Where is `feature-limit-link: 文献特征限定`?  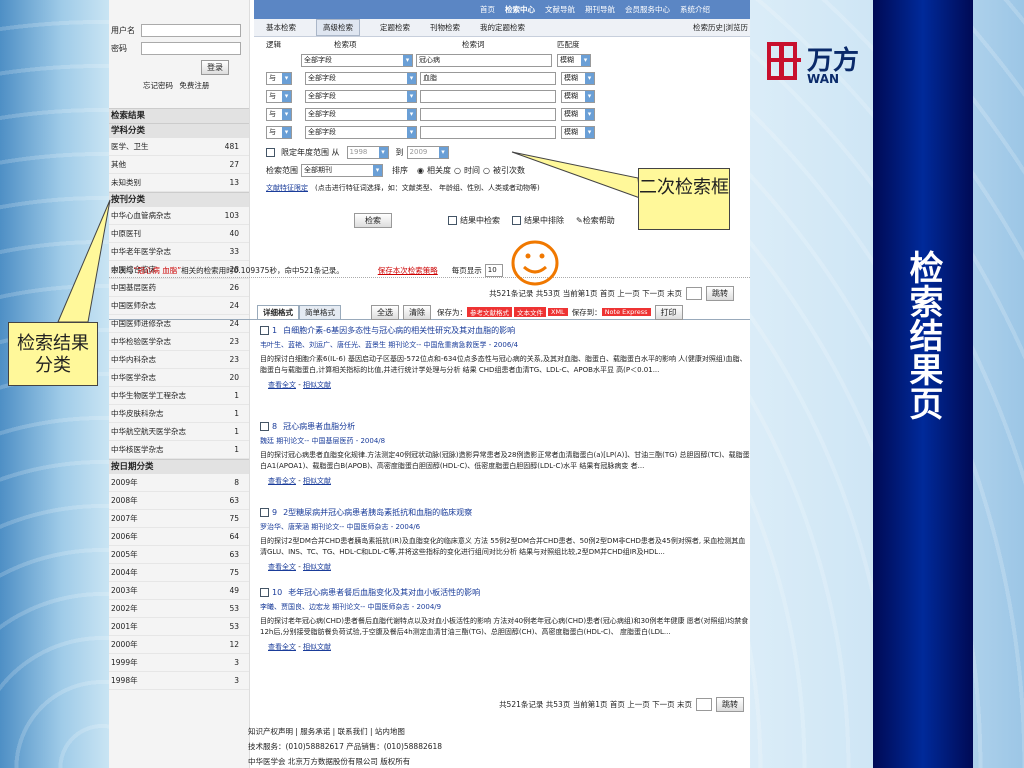
feature-limit-link: 文献特征限定 is located at coordinates (287, 188).